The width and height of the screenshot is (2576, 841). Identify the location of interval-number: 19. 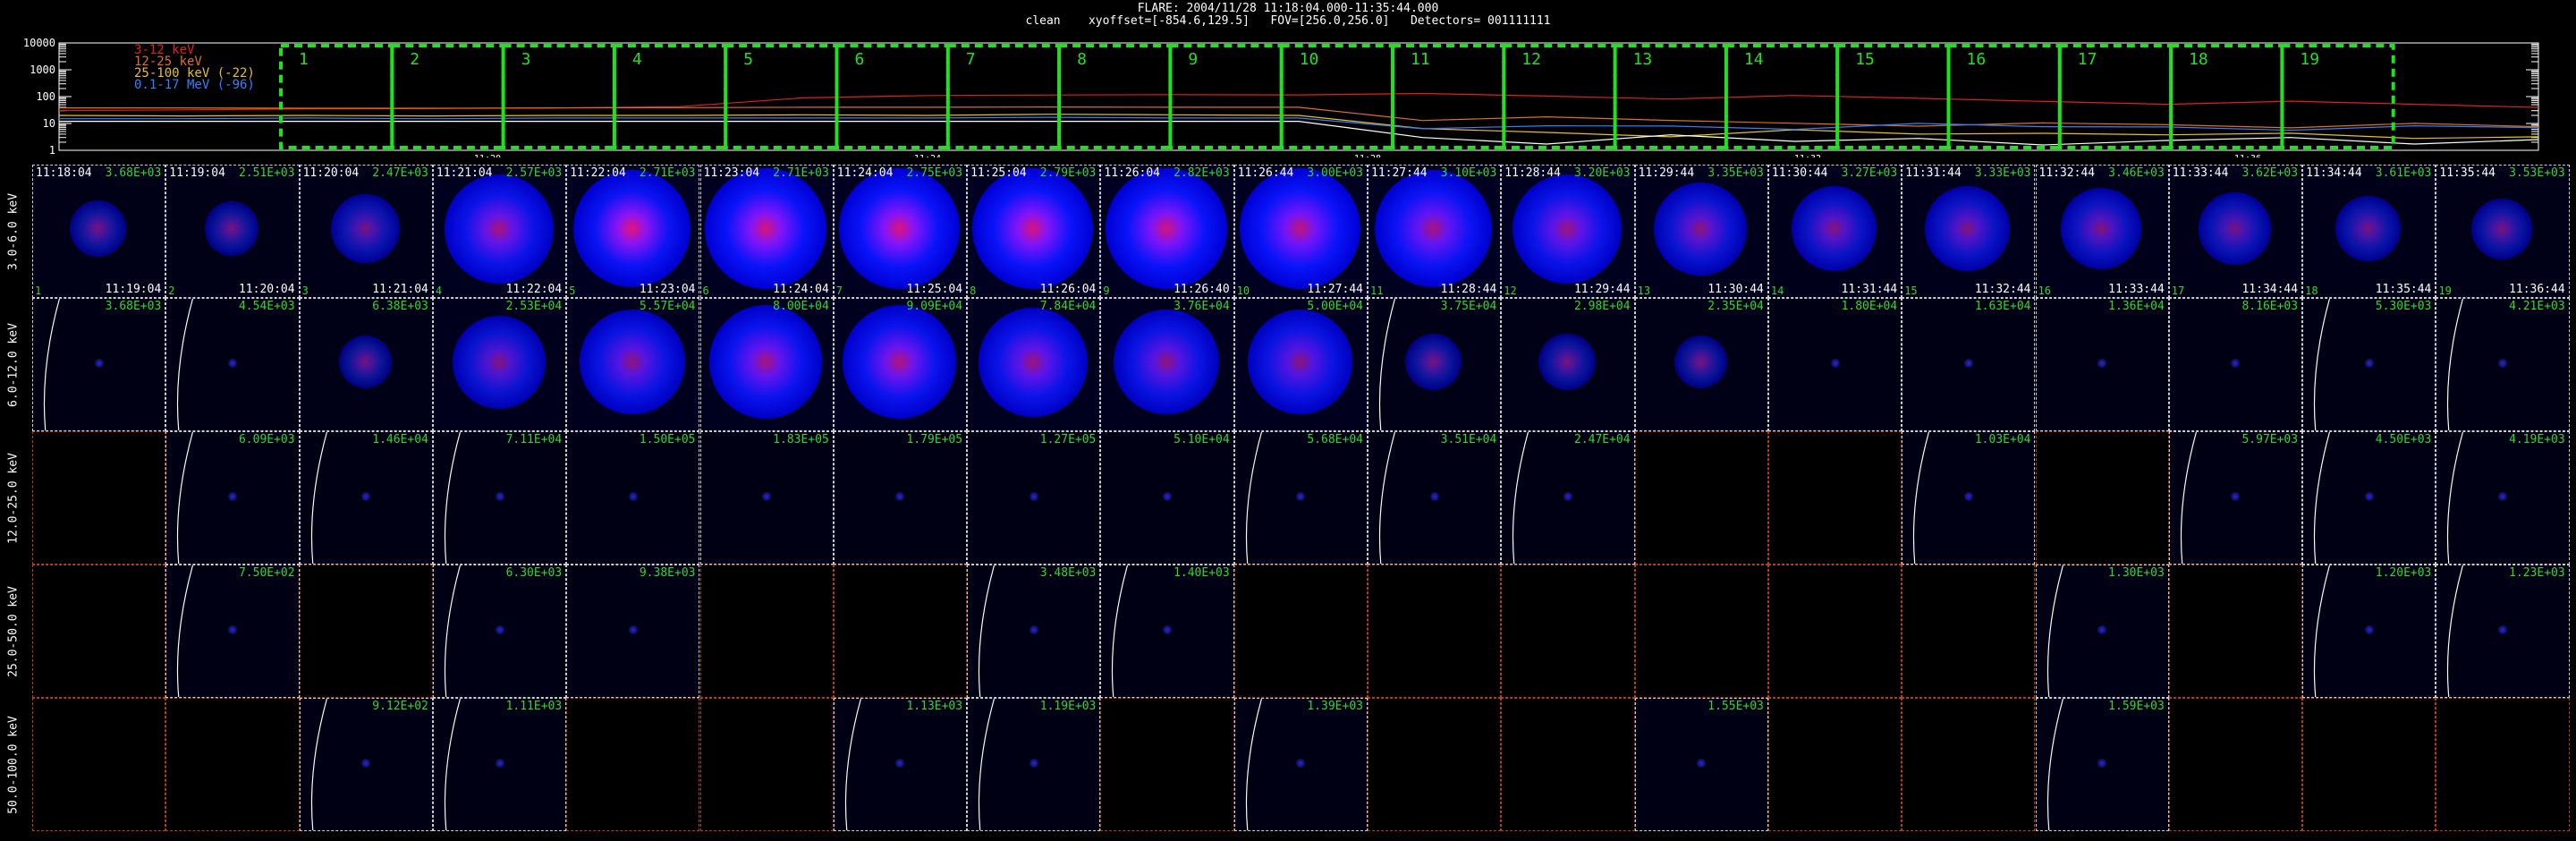
(2309, 59).